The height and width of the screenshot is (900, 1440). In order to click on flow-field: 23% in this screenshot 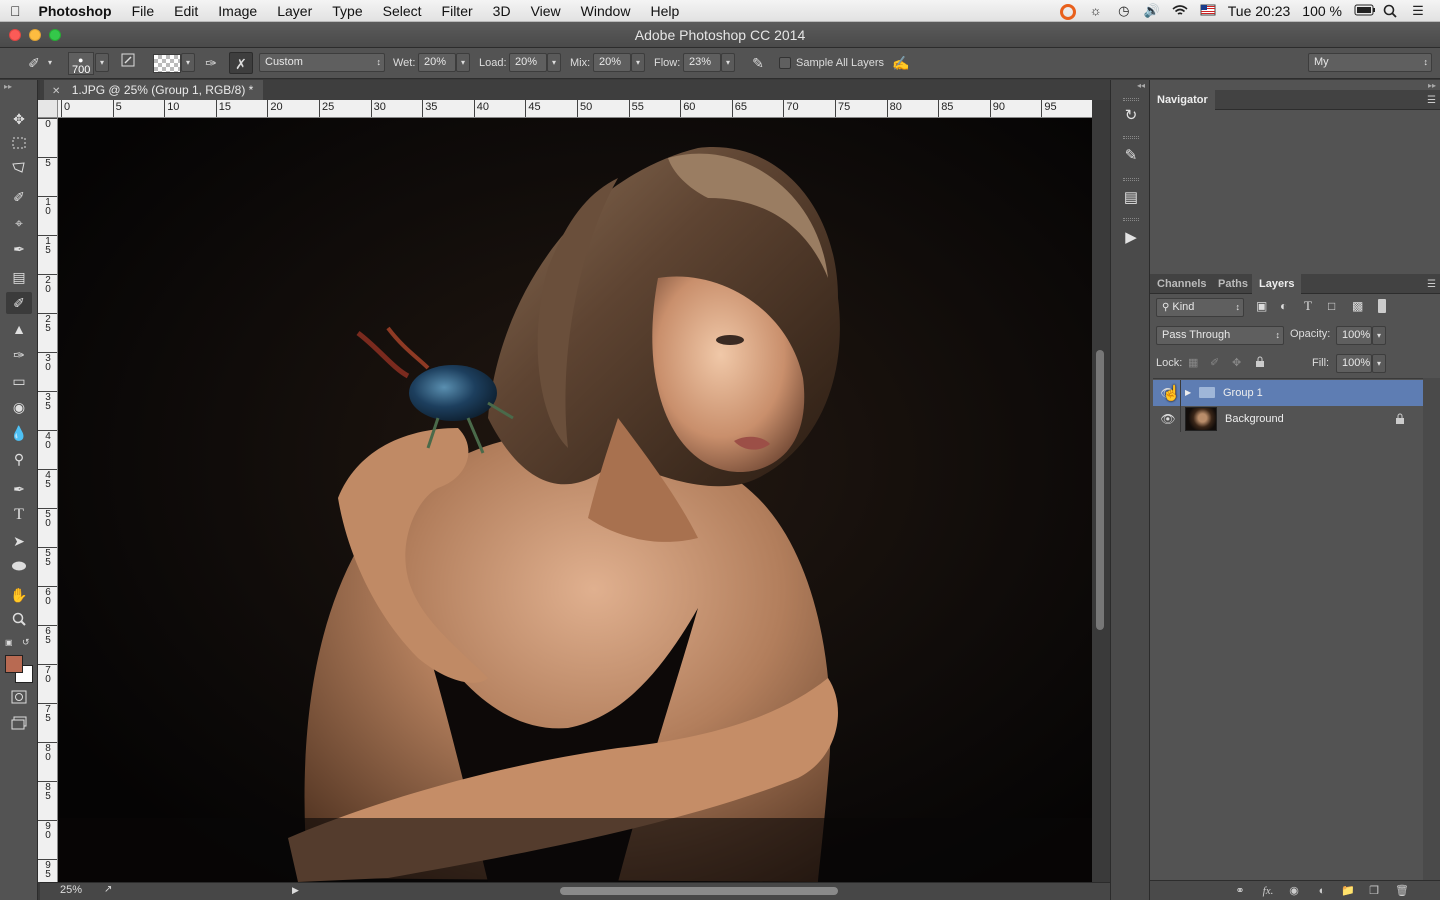, I will do `click(702, 62)`.